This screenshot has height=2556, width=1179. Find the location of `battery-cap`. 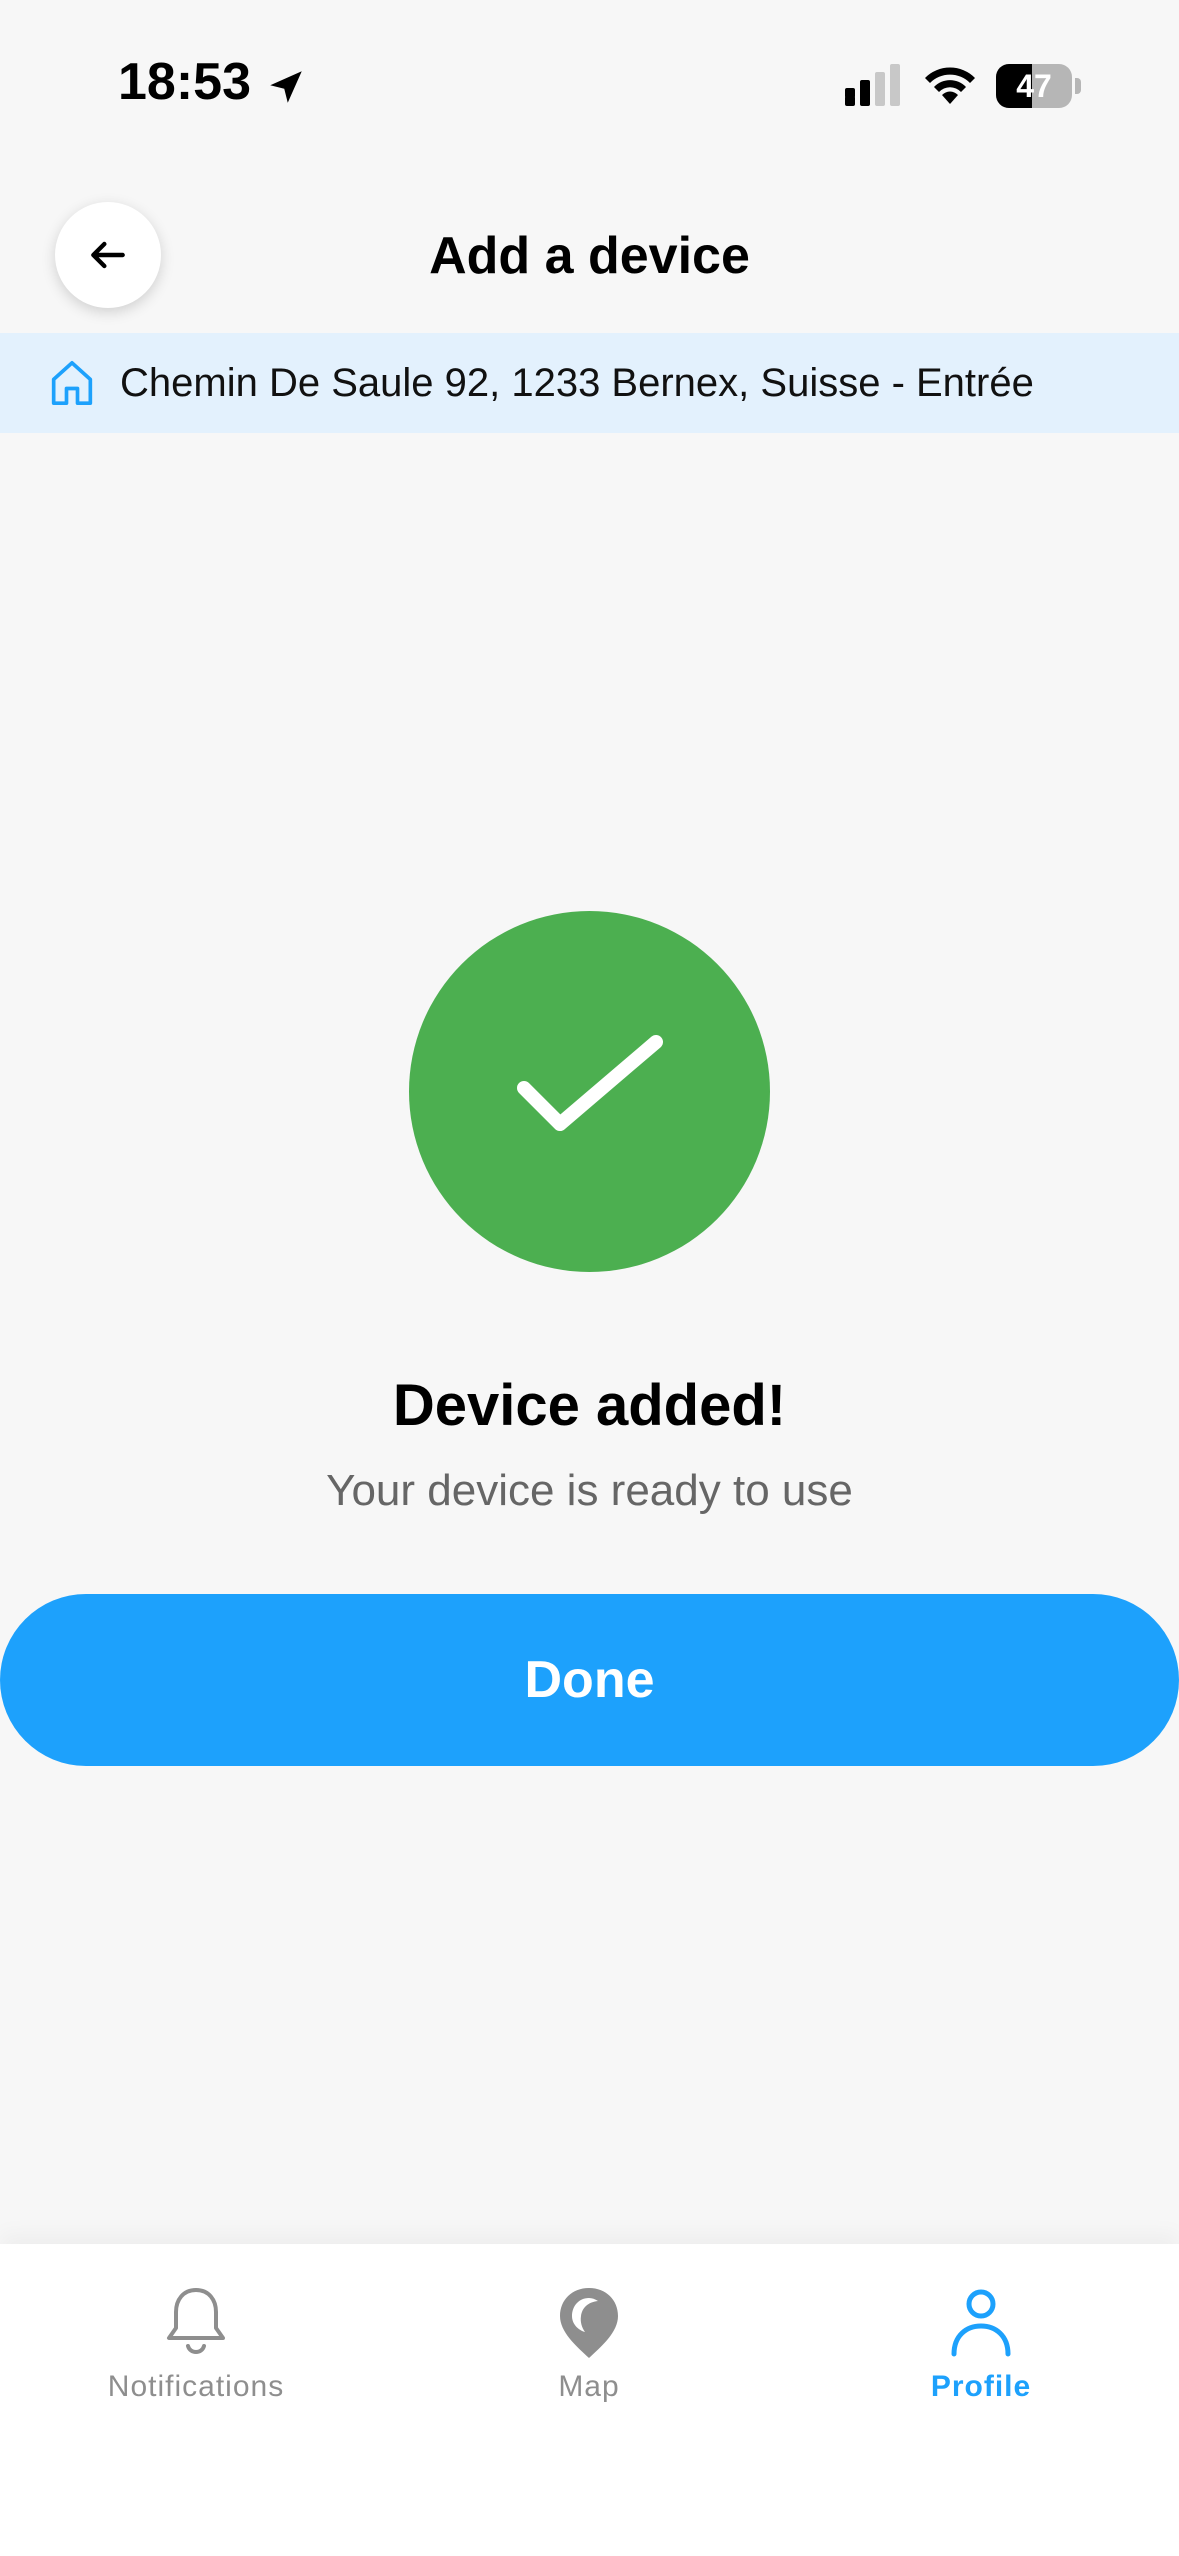

battery-cap is located at coordinates (1078, 86).